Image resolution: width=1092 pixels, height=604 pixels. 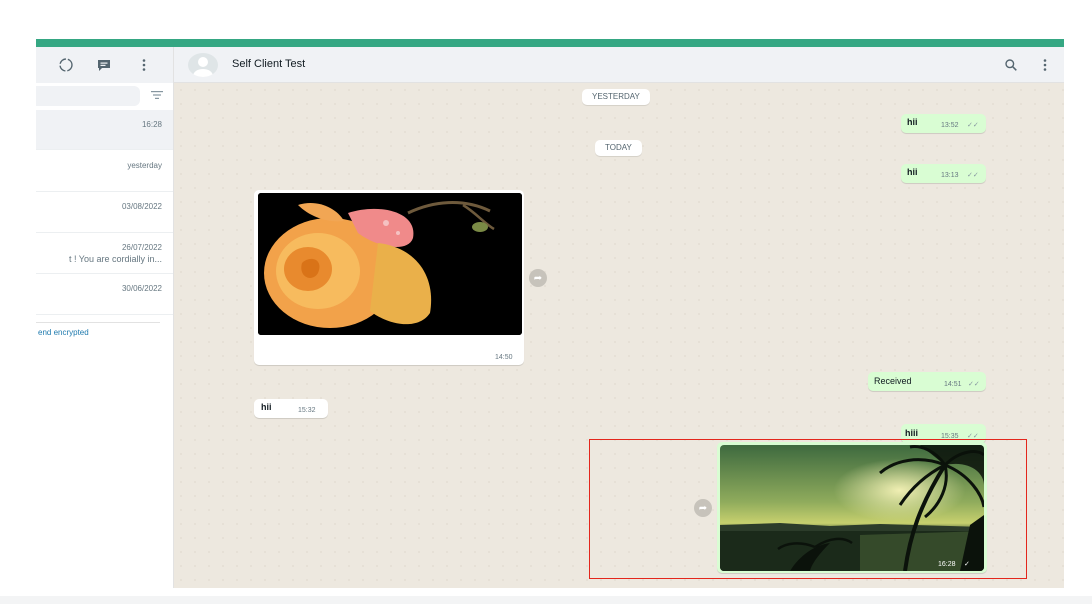 I want to click on message-time: 14:50, so click(x=504, y=357).